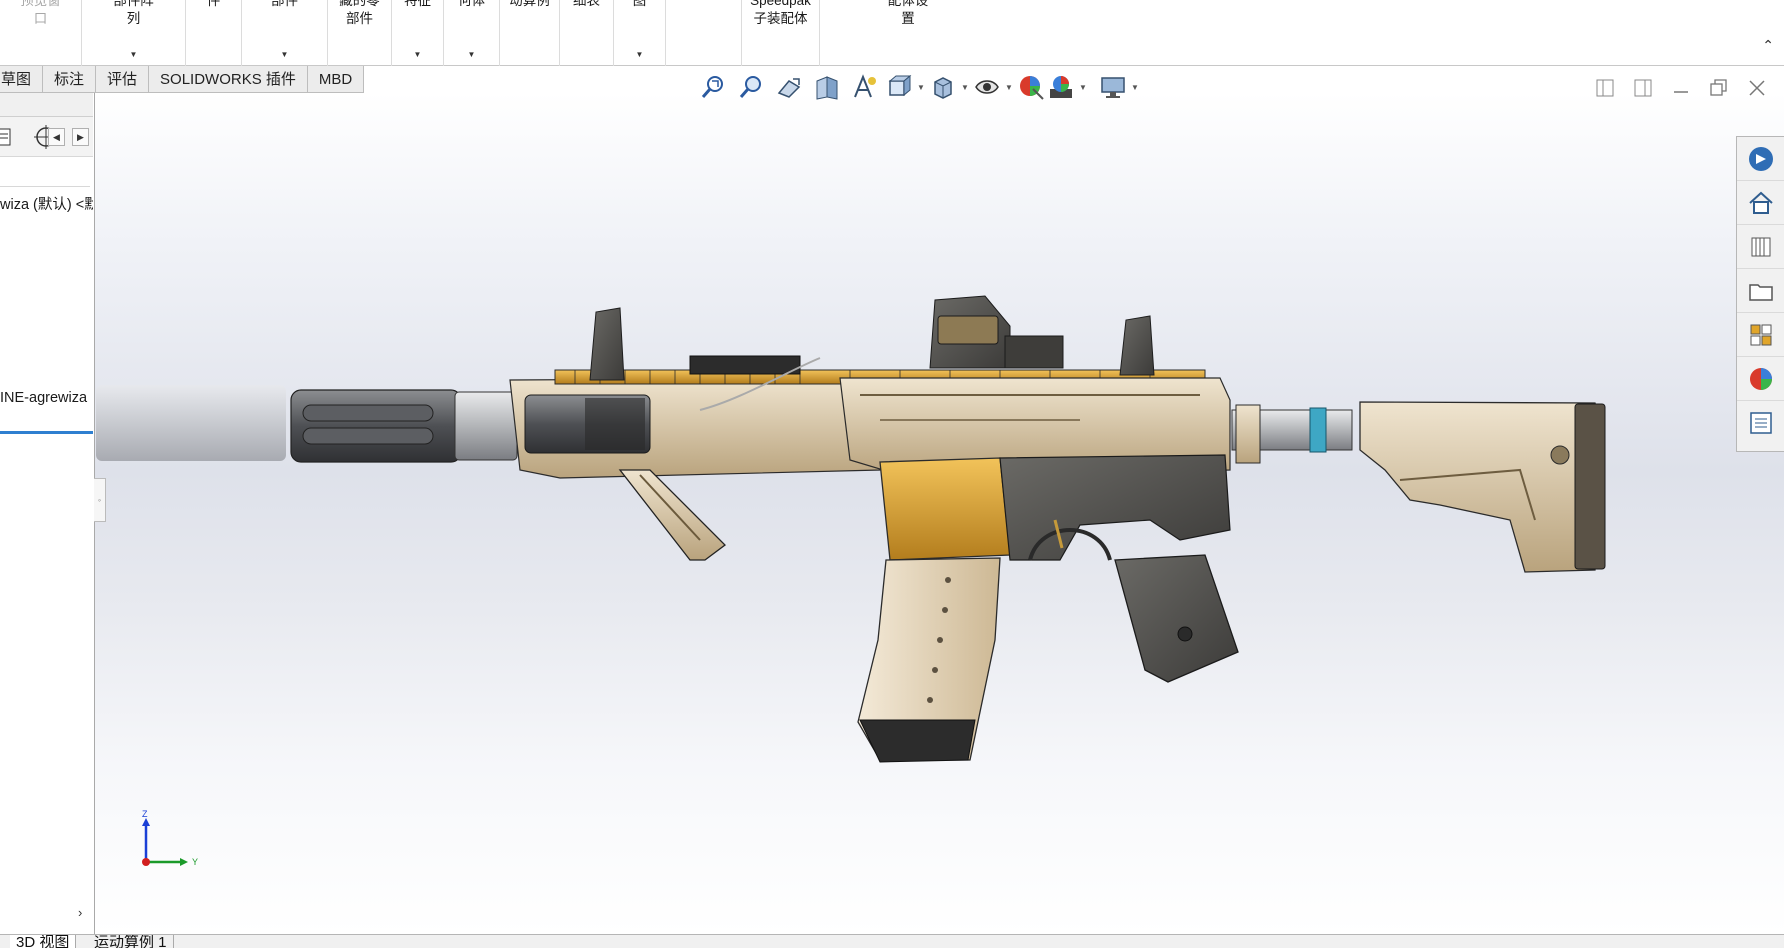 The height and width of the screenshot is (948, 1784). I want to click on coordinate-triad: Z Y, so click(170, 838).